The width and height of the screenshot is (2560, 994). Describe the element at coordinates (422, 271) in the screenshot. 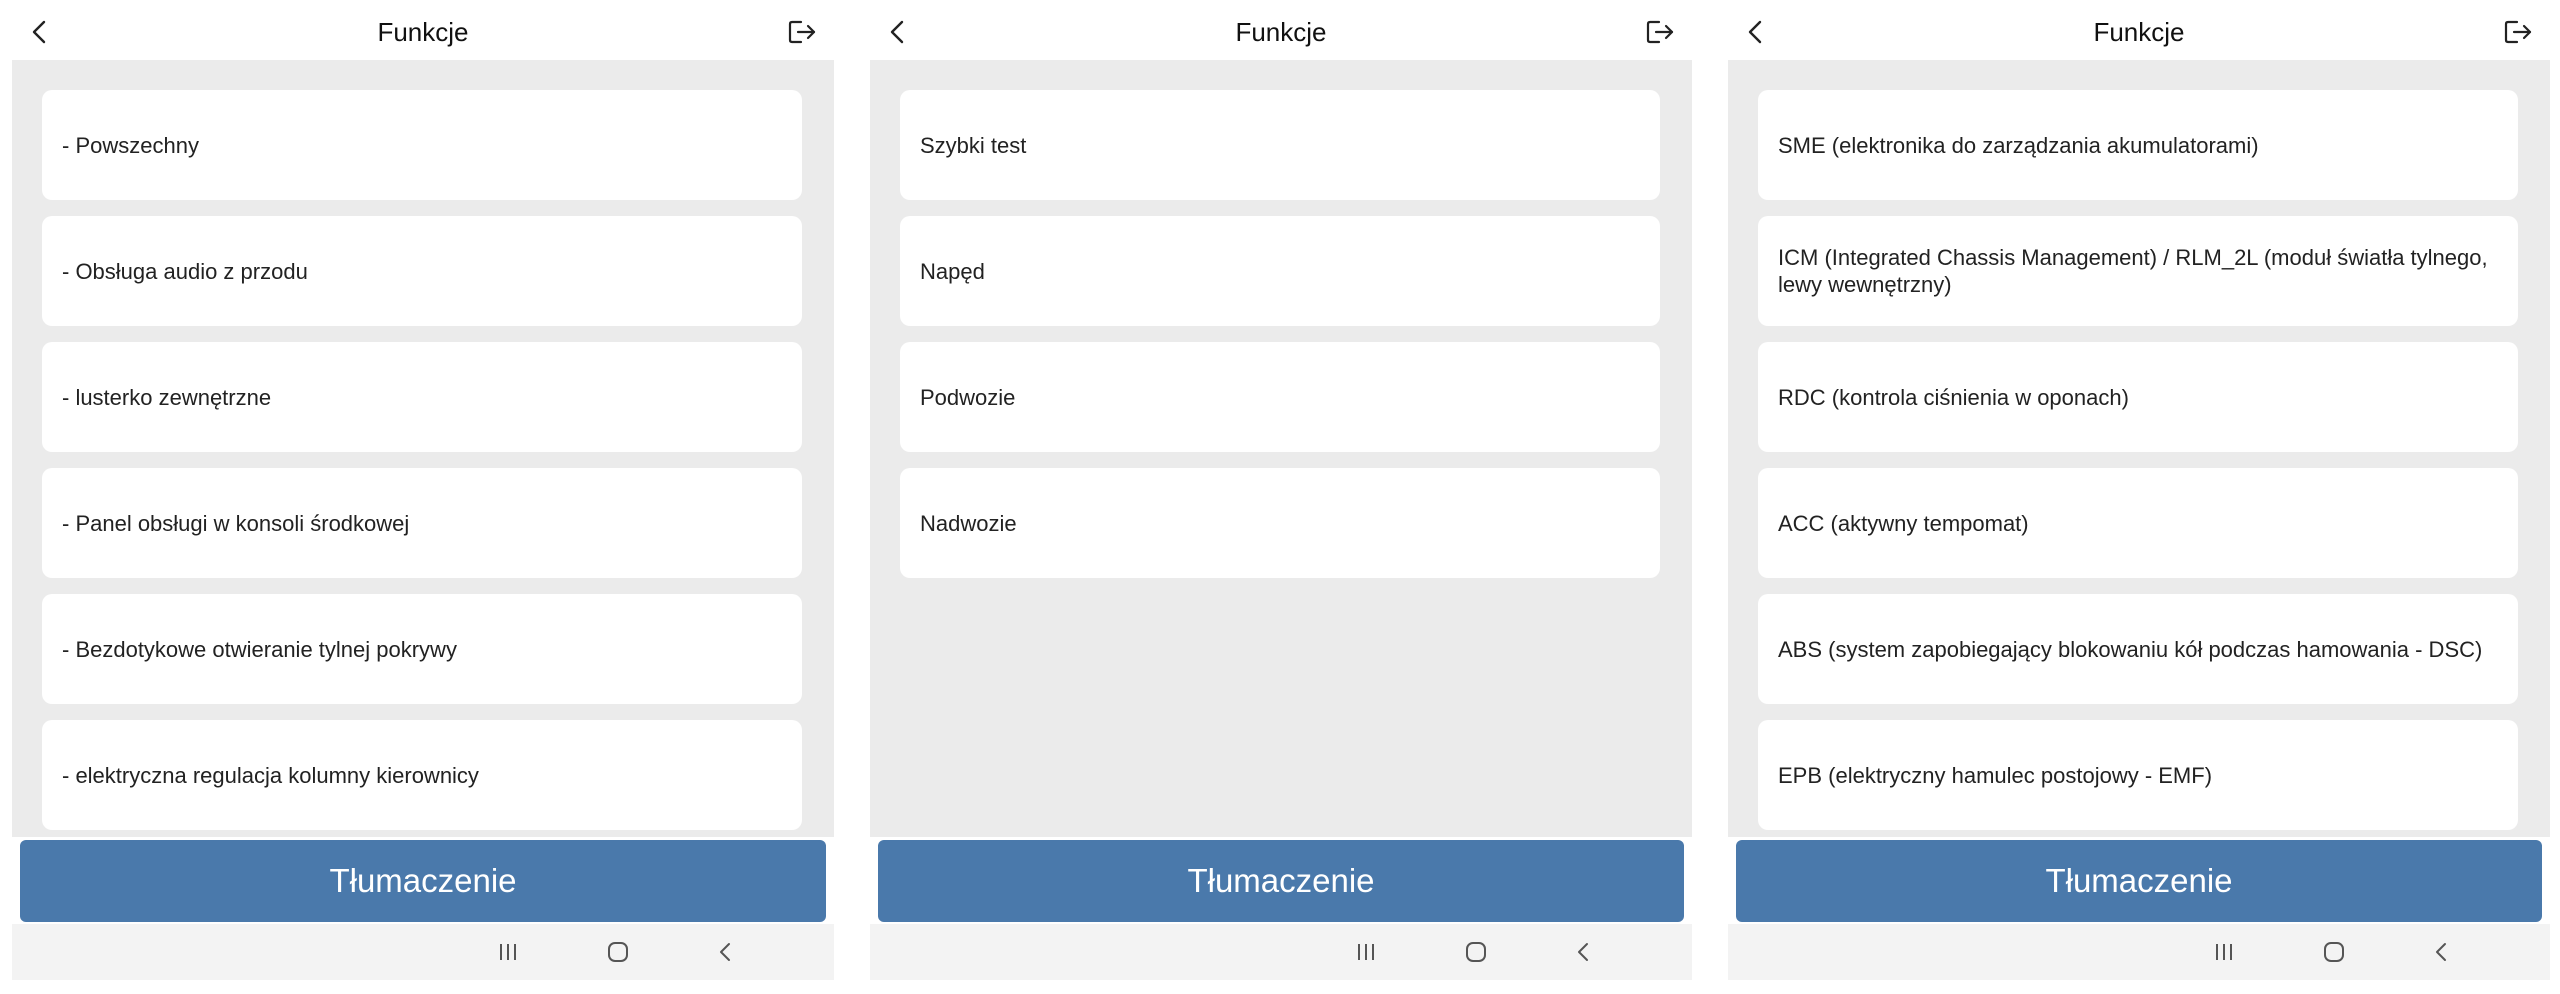

I see `list-item: - Obsługa audio z przodu` at that location.